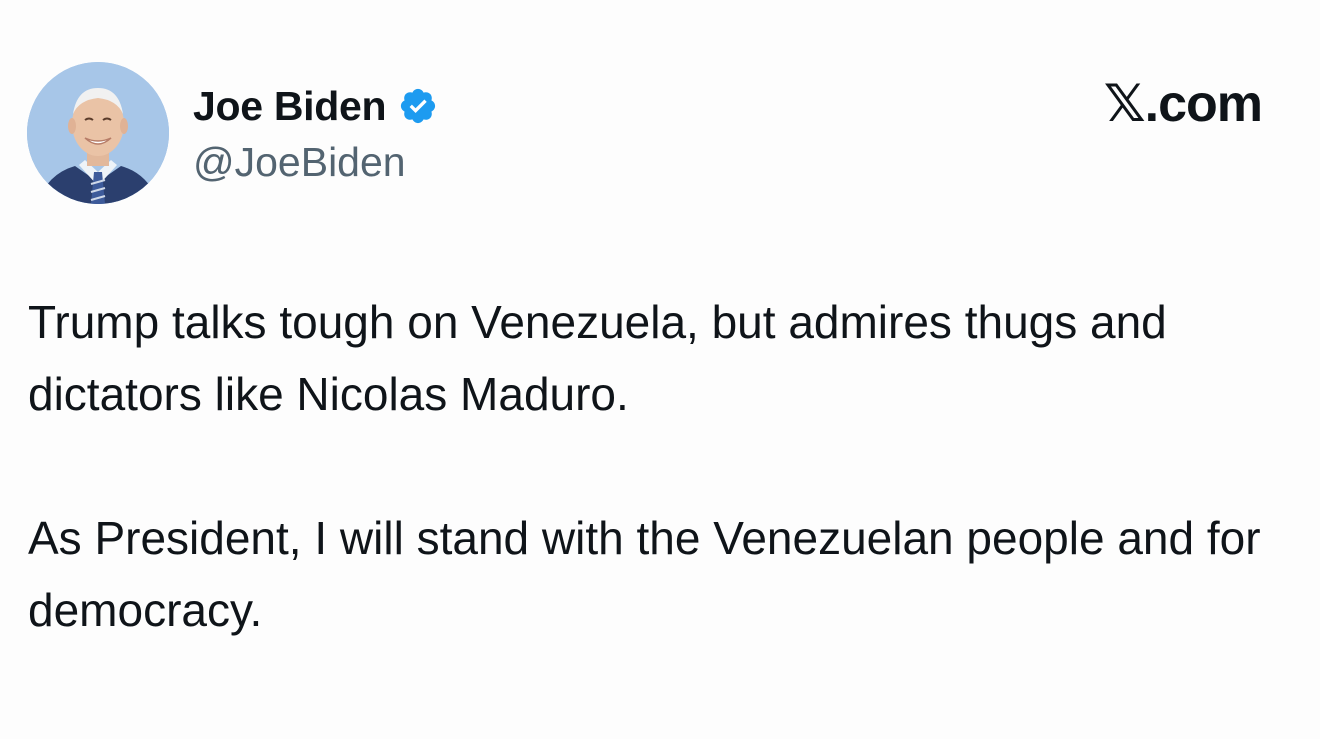 This screenshot has width=1320, height=739. Describe the element at coordinates (418, 106) in the screenshot. I see `verified-badge-icon` at that location.